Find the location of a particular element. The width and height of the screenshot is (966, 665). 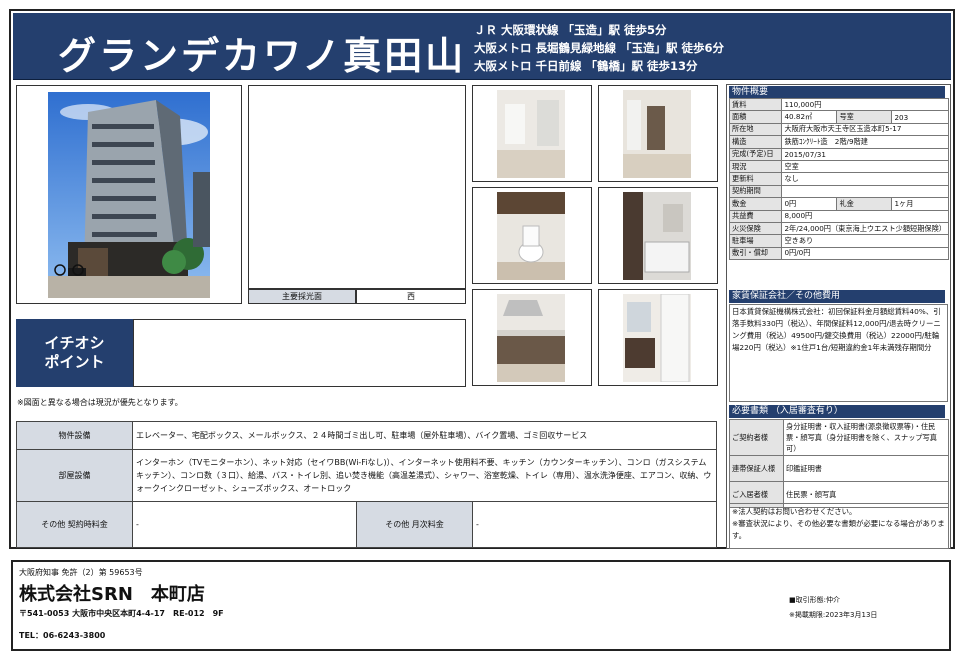

image-priority-notice: ※図面と異なる場合は現況が優先となります。 is located at coordinates (100, 402).